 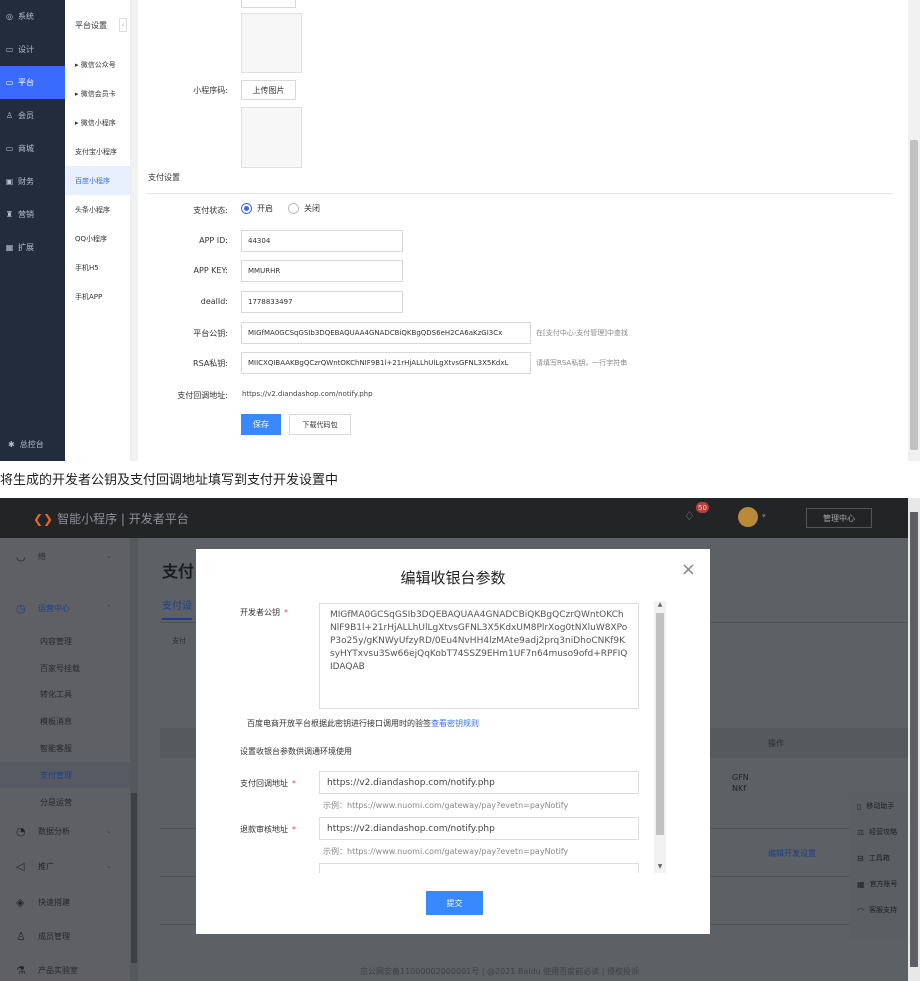 What do you see at coordinates (97, 93) in the screenshot?
I see `sub-item-wechat-card: ▸ 微信会员卡` at bounding box center [97, 93].